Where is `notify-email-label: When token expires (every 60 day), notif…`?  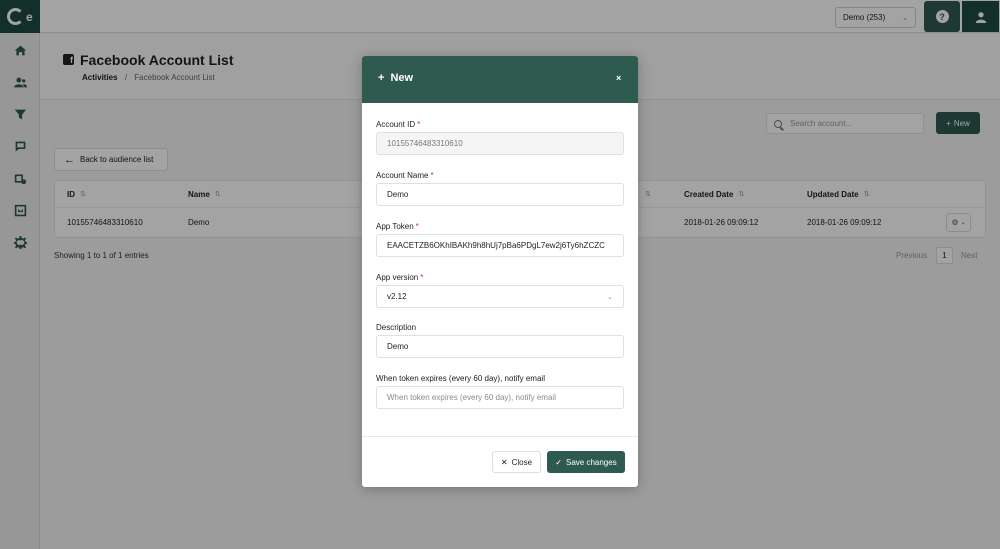 notify-email-label: When token expires (every 60 day), notif… is located at coordinates (460, 378).